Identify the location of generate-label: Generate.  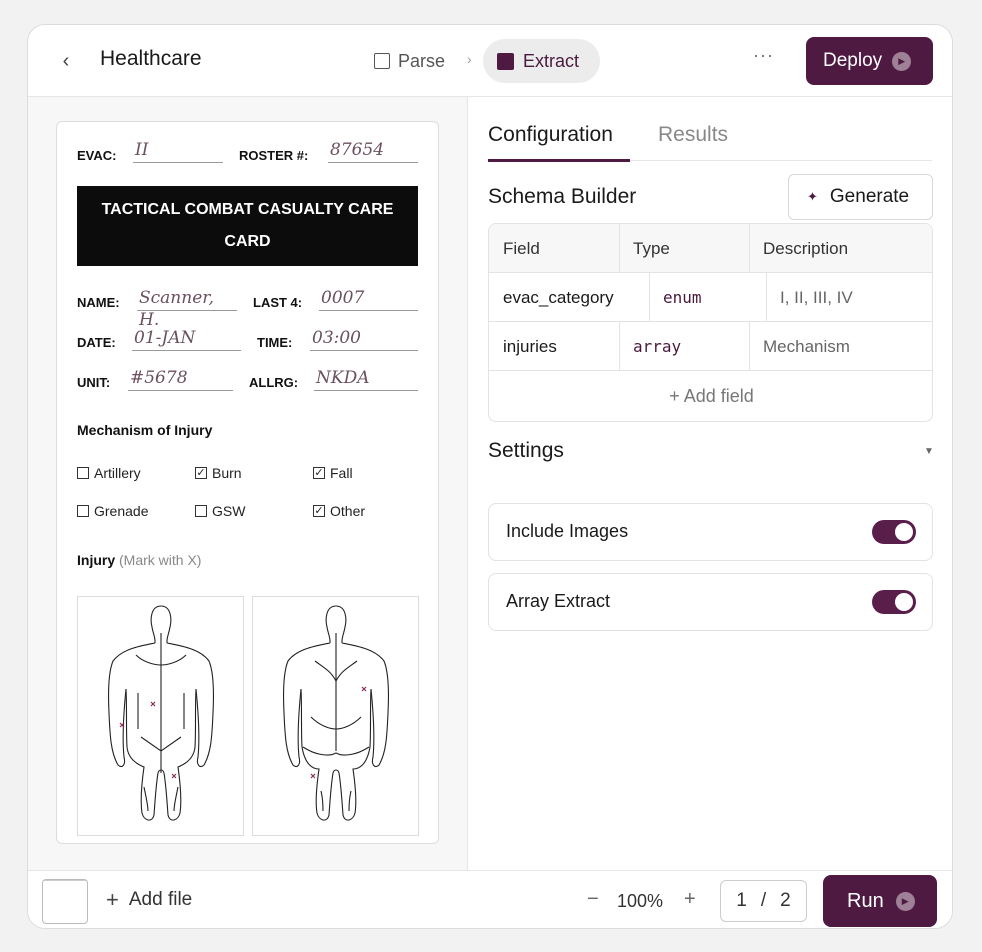
(869, 196).